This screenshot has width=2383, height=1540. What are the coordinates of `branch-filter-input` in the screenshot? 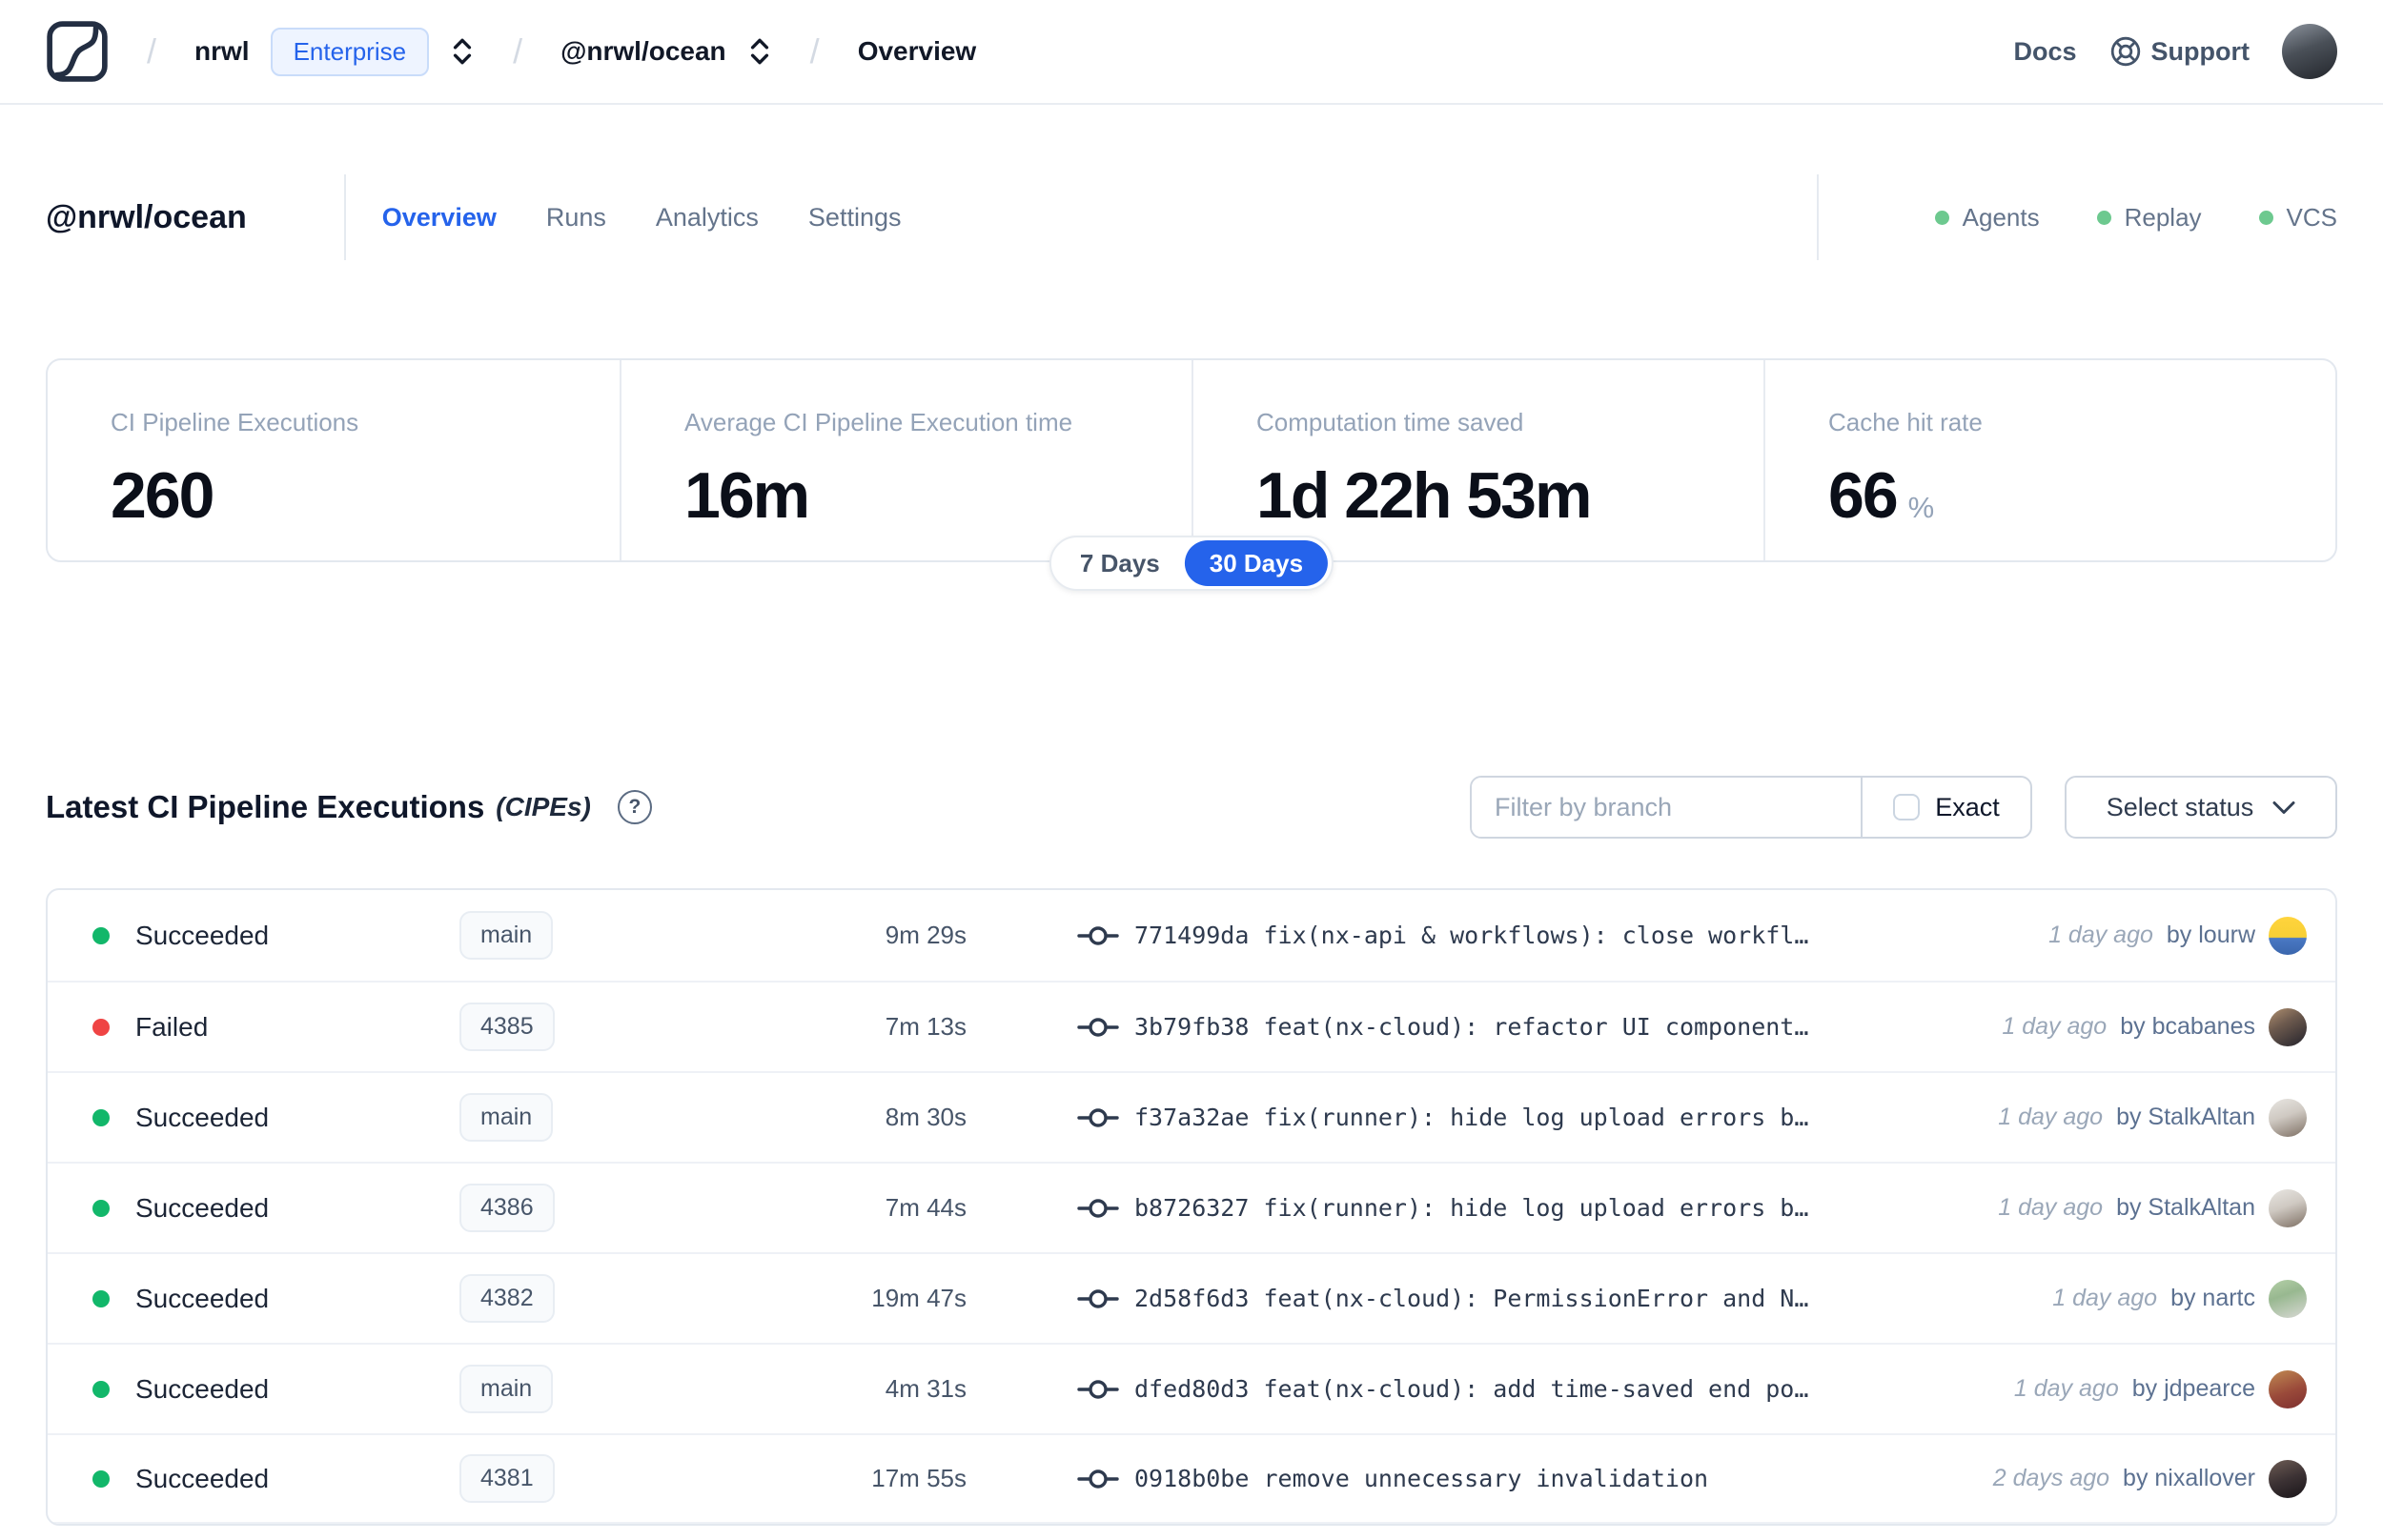 It's located at (1667, 807).